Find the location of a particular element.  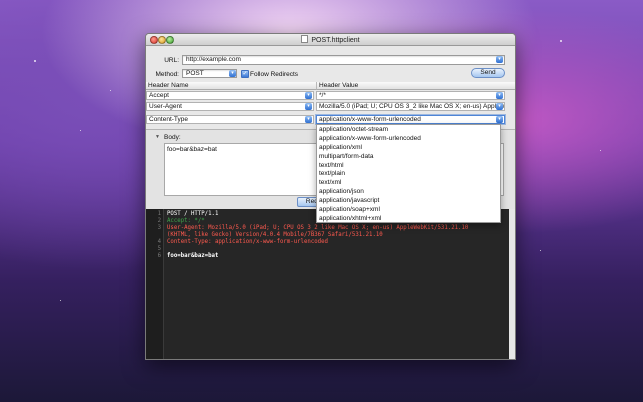

dropdown-option: text/xml is located at coordinates (408, 183).